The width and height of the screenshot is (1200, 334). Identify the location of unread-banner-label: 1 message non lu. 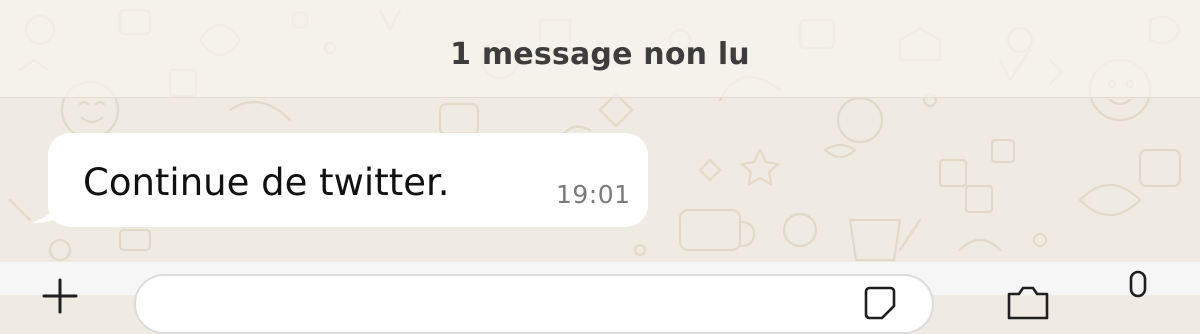
(600, 54).